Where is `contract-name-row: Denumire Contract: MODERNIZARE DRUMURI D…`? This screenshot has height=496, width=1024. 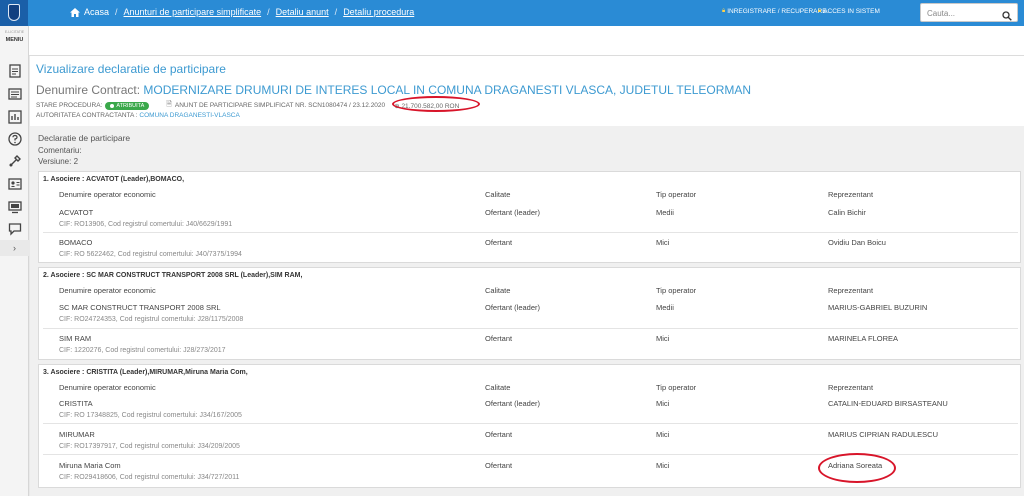
contract-name-row: Denumire Contract: MODERNIZARE DRUMURI D… is located at coordinates (394, 90).